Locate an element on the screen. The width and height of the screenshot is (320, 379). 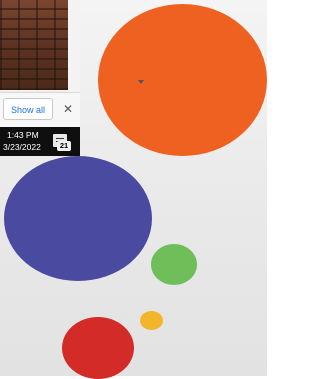
download-thumbnail-image is located at coordinates (34, 45).